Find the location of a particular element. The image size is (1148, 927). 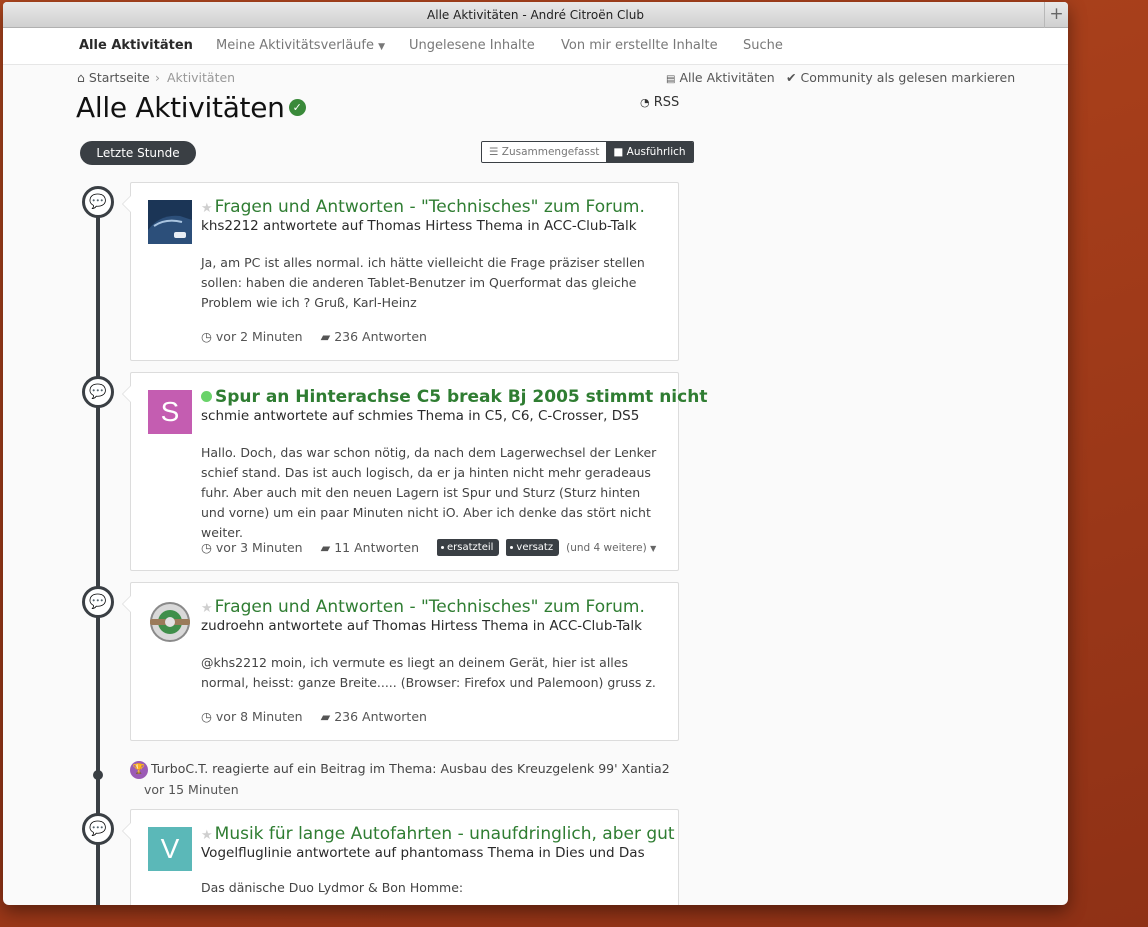

verified-check-icon: ✓ is located at coordinates (297, 107).